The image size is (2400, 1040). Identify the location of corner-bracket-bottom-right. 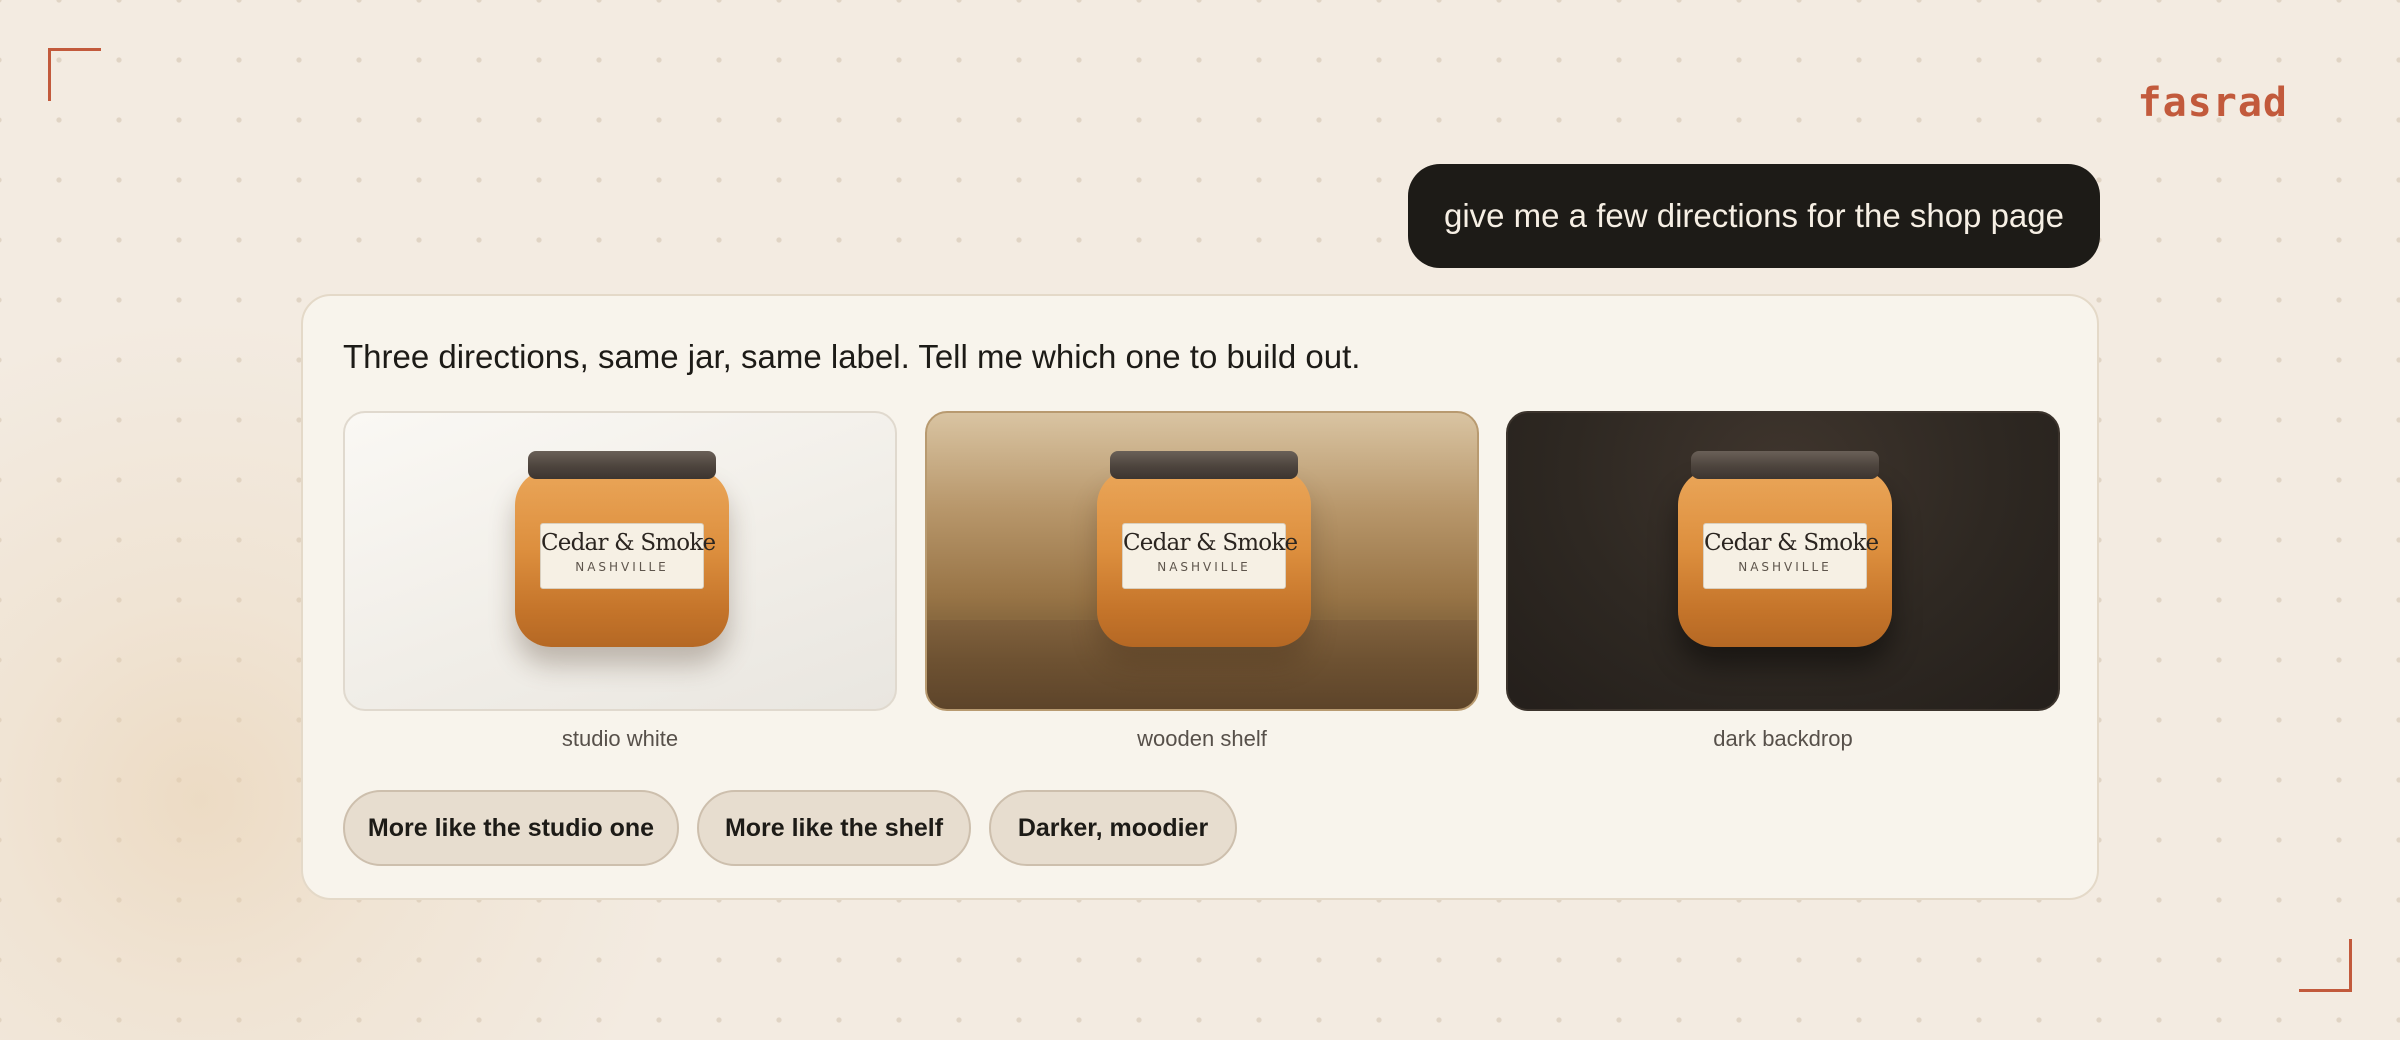
(2325, 965).